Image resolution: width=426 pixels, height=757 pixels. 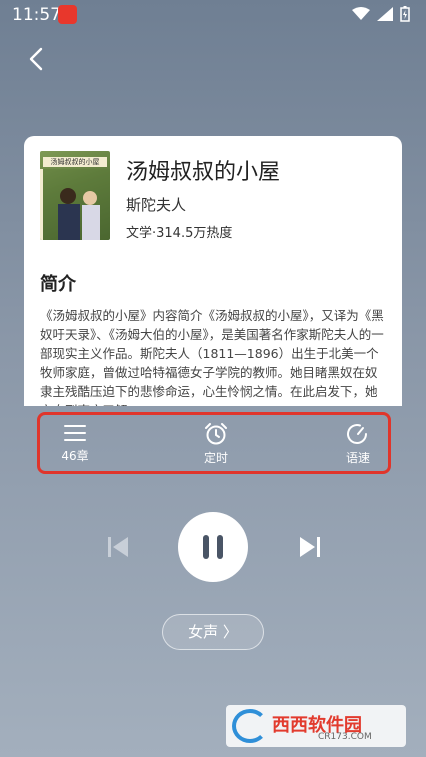 What do you see at coordinates (36, 15) in the screenshot?
I see `status-time: 11:57` at bounding box center [36, 15].